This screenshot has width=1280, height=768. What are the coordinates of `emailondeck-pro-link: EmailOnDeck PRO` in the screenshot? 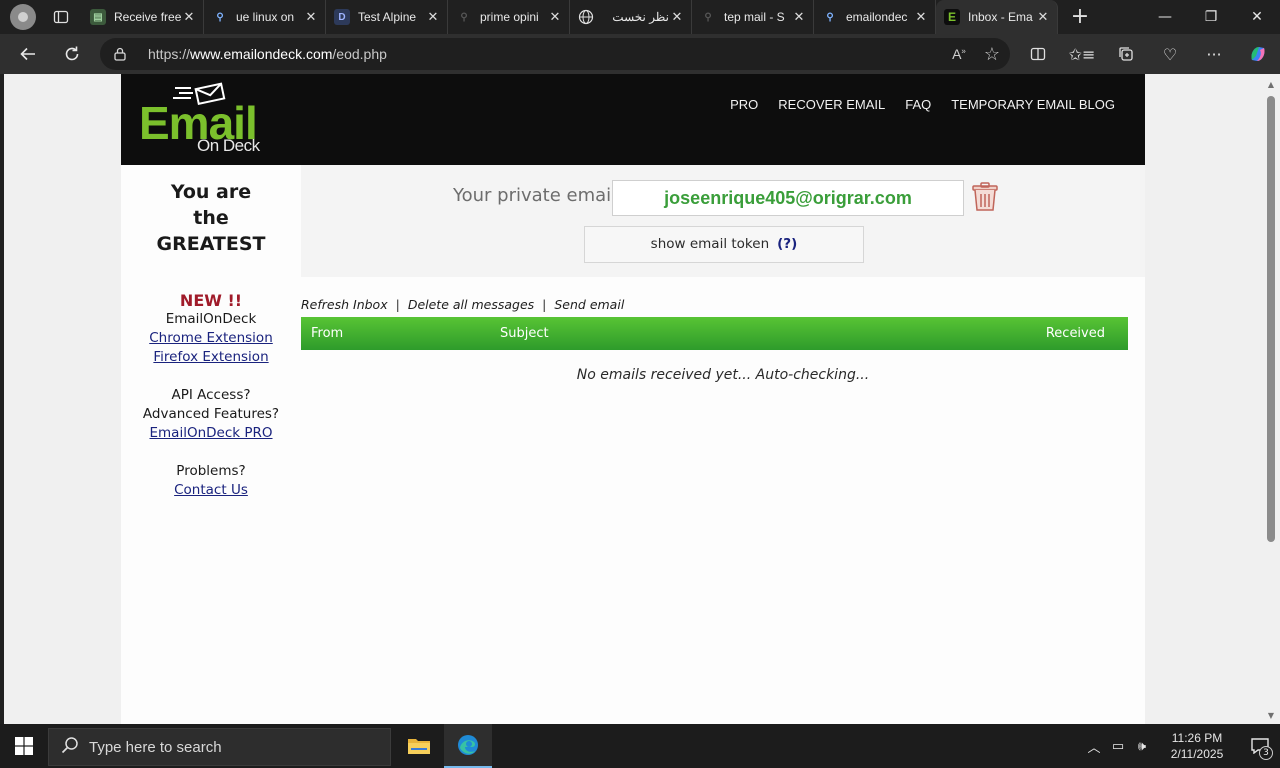 It's located at (211, 433).